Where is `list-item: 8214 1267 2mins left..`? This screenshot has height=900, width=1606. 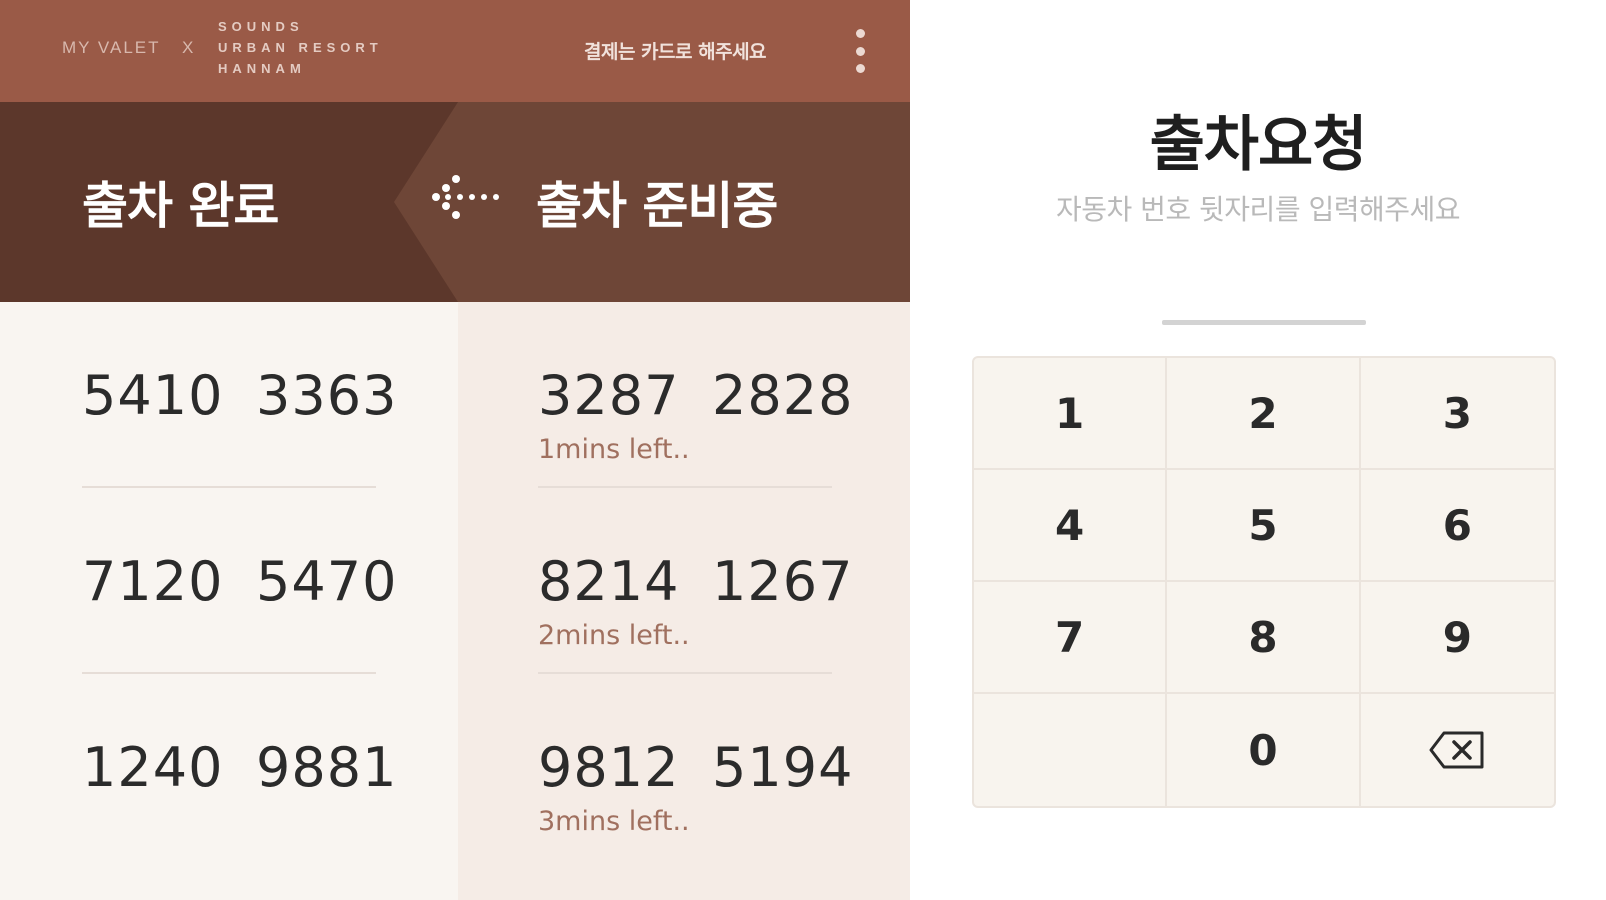
list-item: 8214 1267 2mins left.. is located at coordinates (695, 581).